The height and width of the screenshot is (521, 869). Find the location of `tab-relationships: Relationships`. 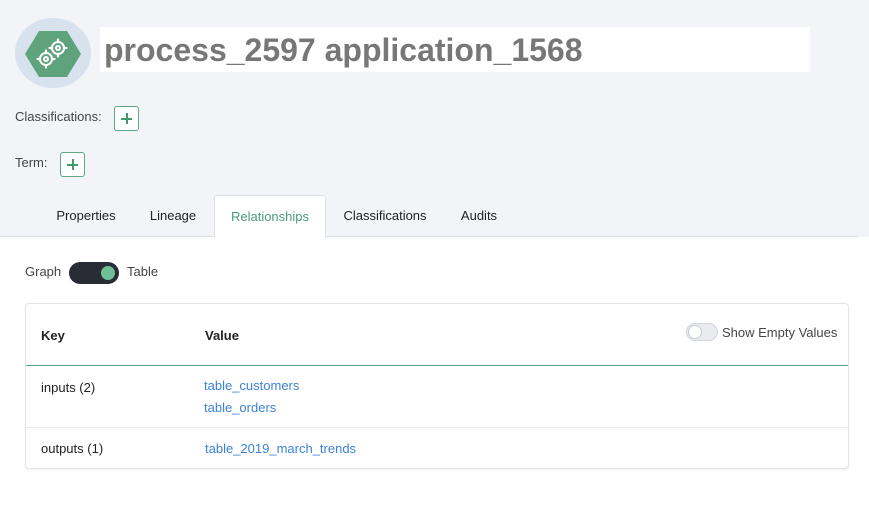

tab-relationships: Relationships is located at coordinates (270, 216).